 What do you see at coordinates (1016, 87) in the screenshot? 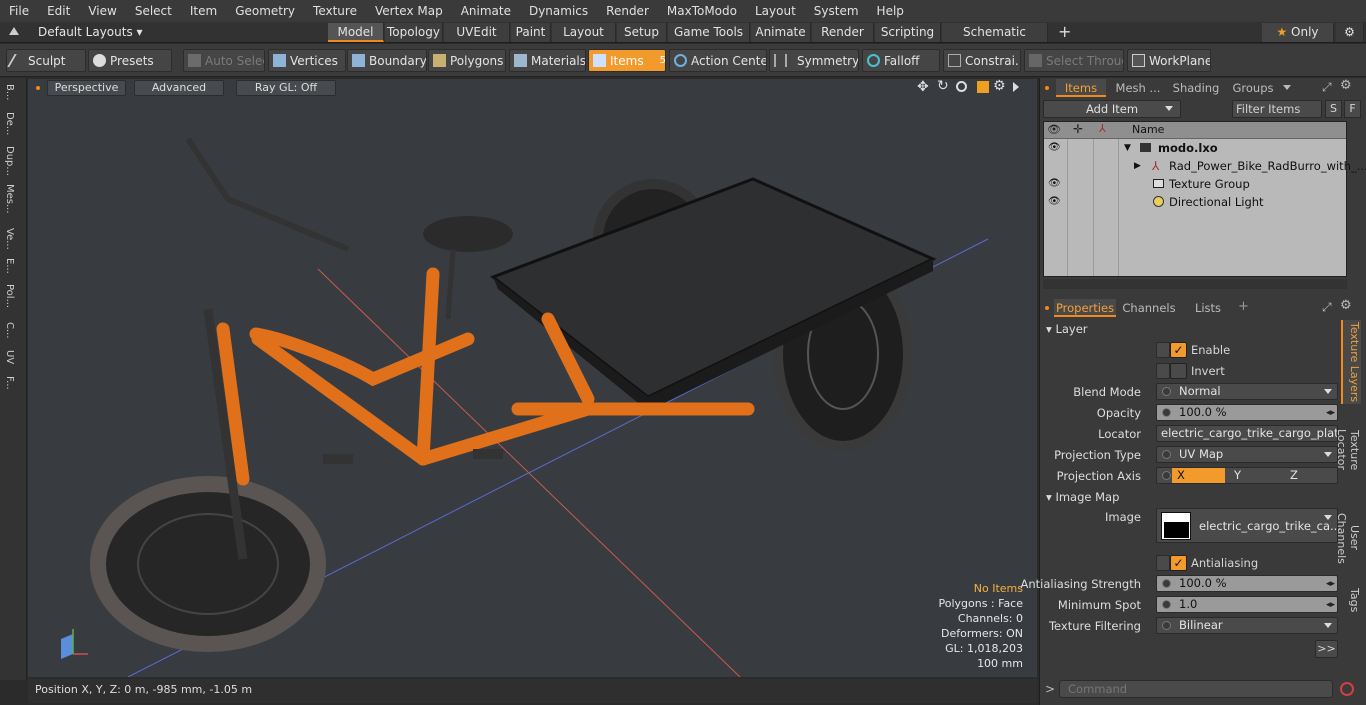
I see `expand-arrow-icon` at bounding box center [1016, 87].